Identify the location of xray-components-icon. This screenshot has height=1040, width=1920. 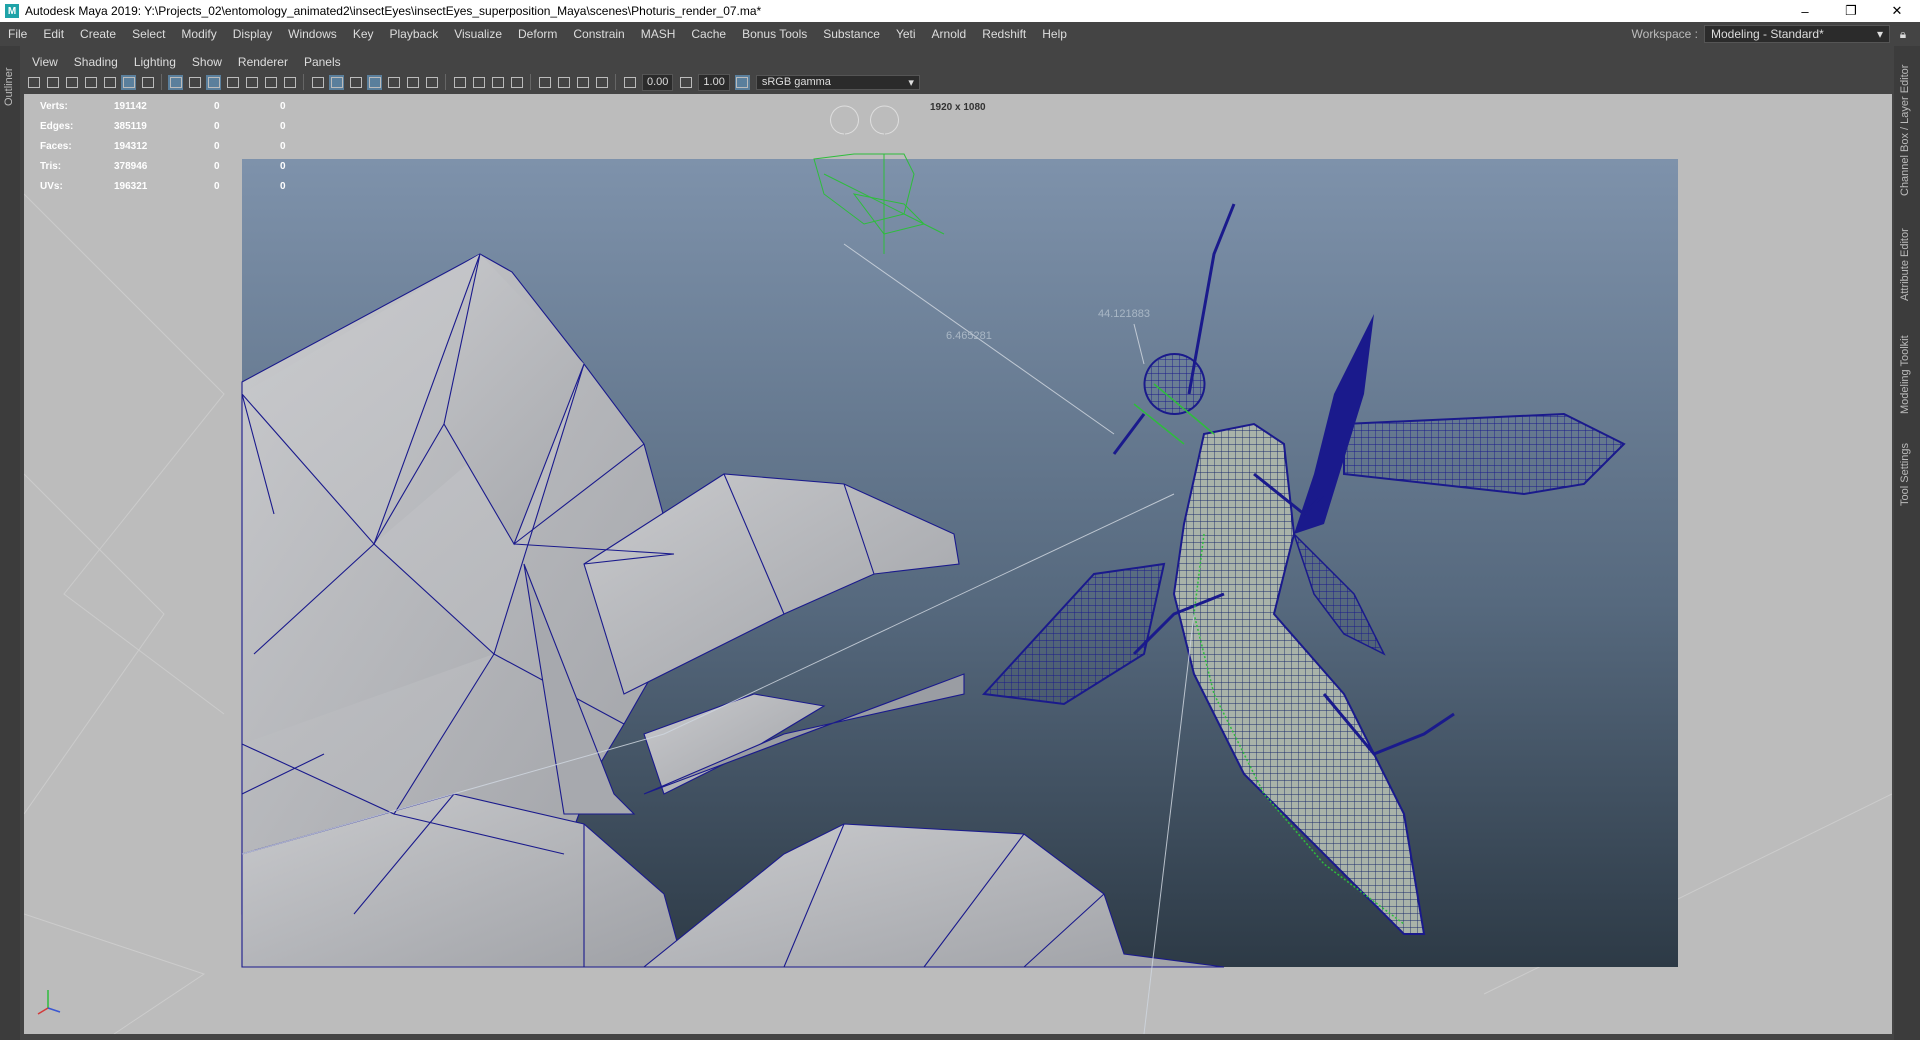
(601, 82).